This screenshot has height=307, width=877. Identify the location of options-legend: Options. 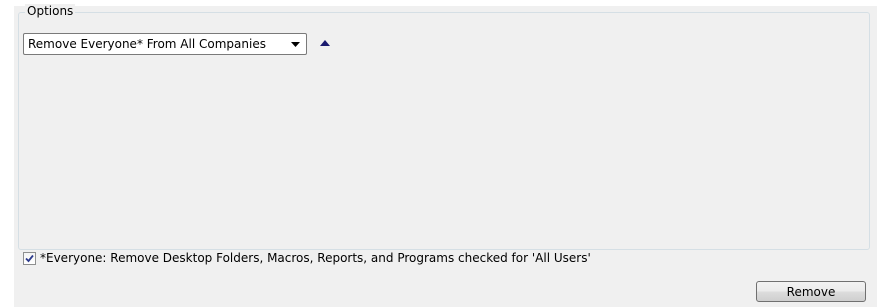
(50, 11).